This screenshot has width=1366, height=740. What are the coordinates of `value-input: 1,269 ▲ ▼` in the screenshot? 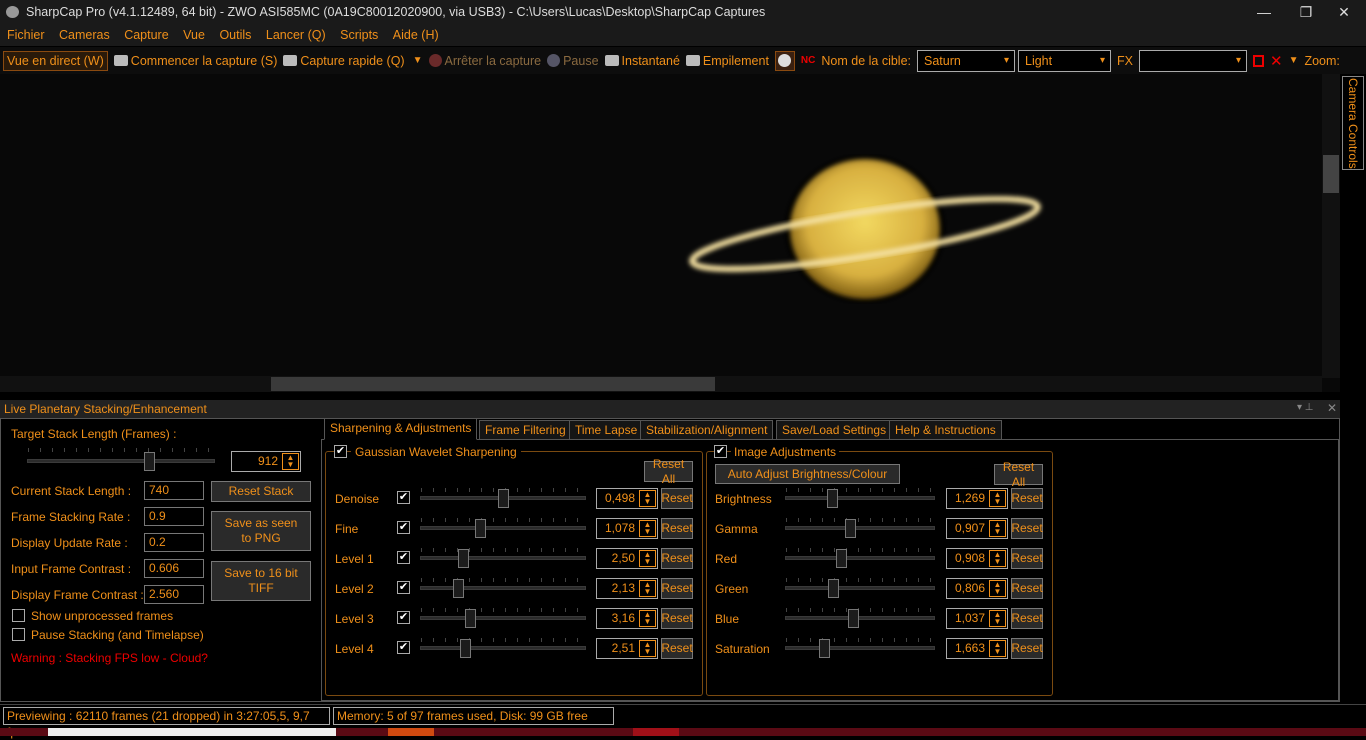 It's located at (977, 498).